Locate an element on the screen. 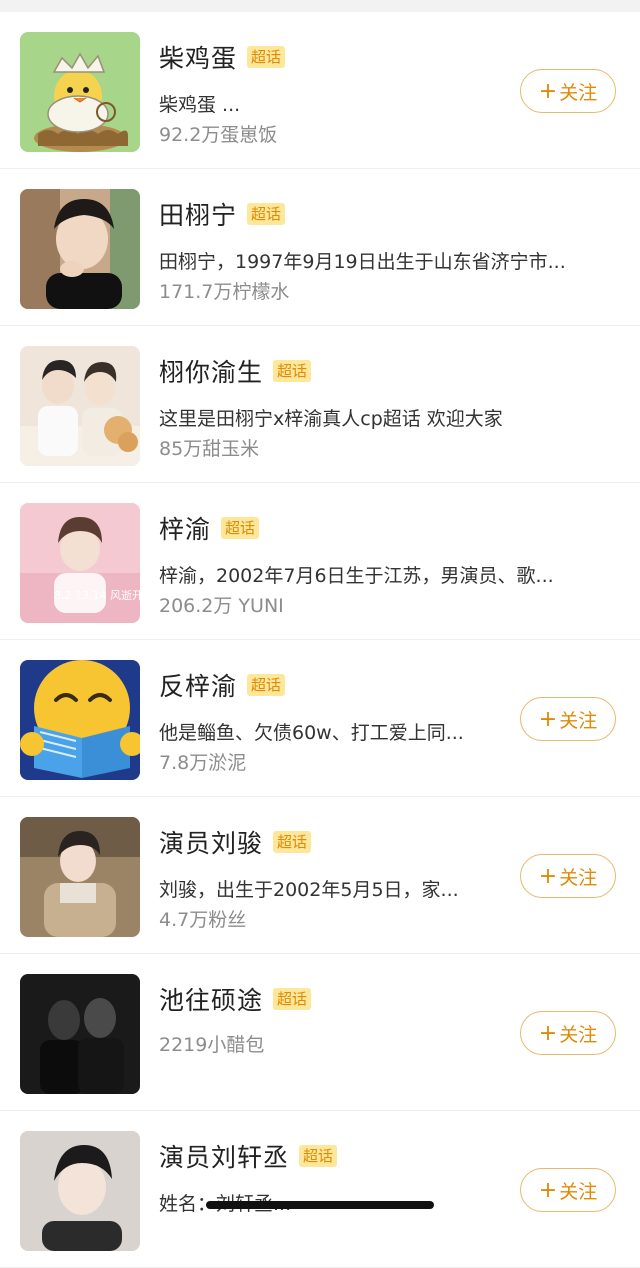 The image size is (640, 1268). fan-count: 2219小醋包 is located at coordinates (212, 1045).